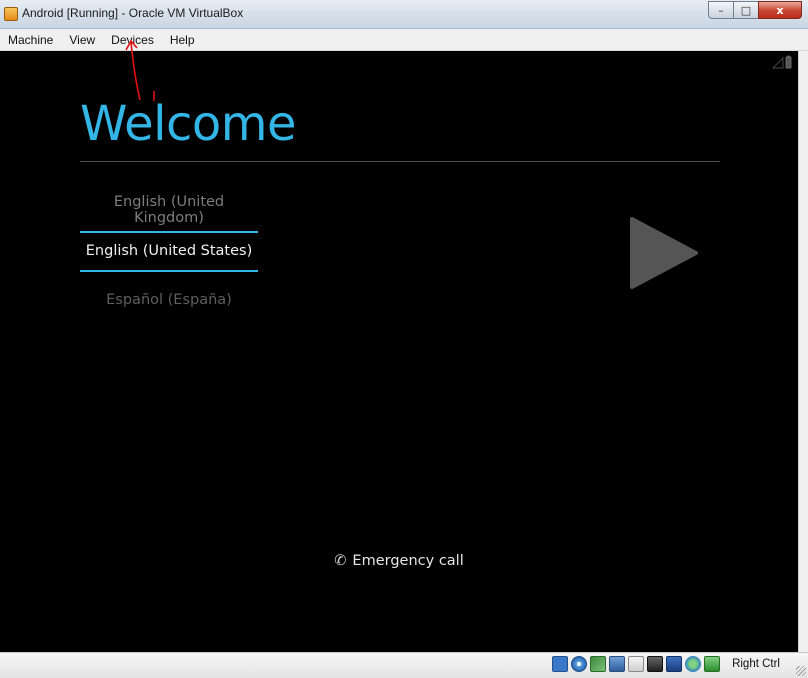 This screenshot has width=808, height=678. I want to click on close-icon: x, so click(780, 10).